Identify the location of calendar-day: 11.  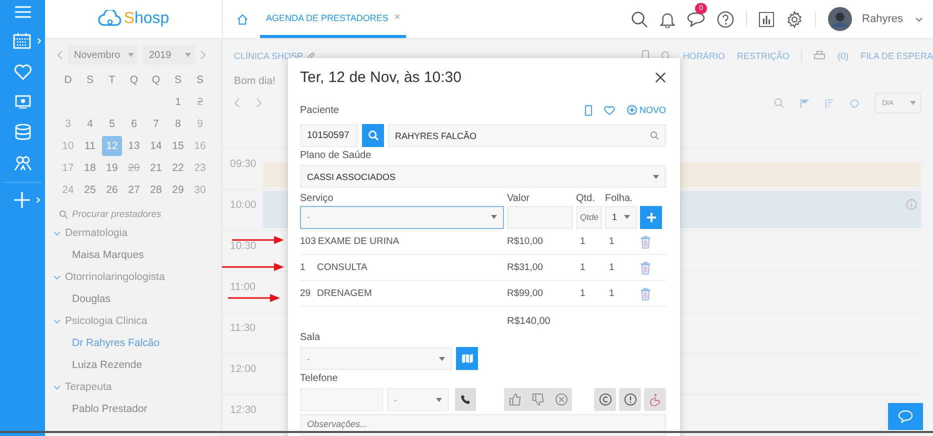
(90, 146).